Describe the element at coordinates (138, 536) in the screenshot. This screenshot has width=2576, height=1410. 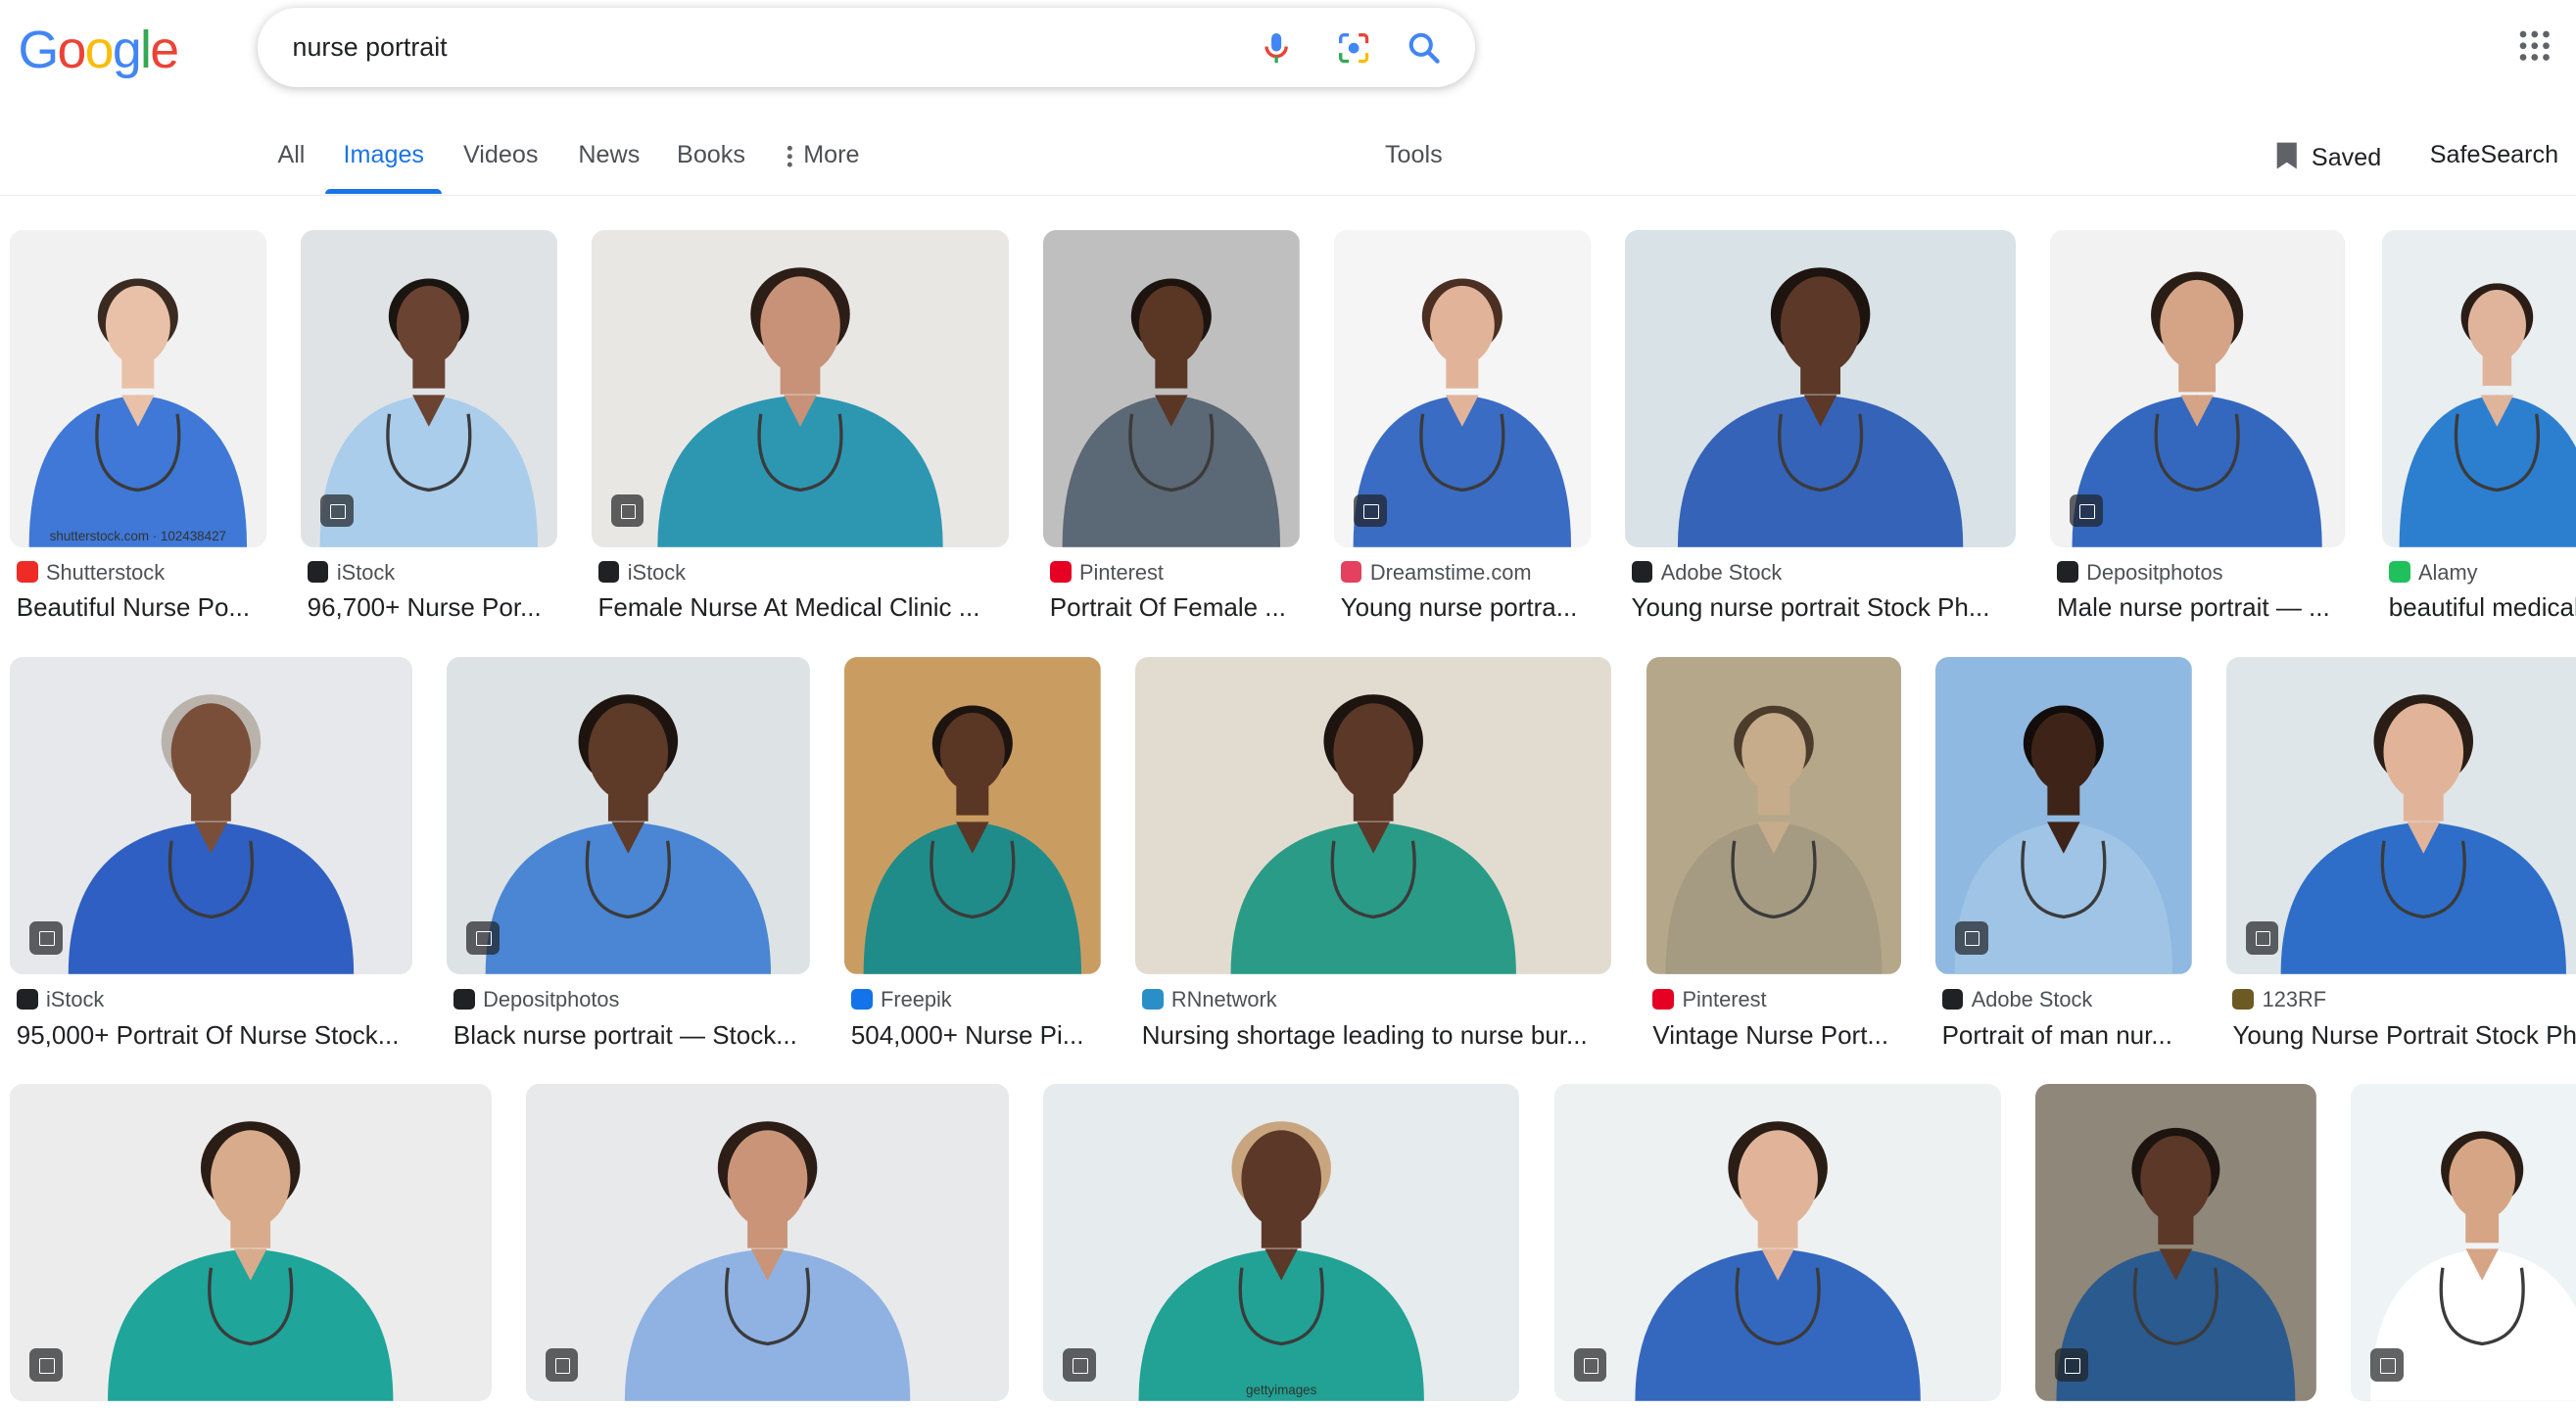
I see `svg-text: shutterstock.com · 102438427` at that location.